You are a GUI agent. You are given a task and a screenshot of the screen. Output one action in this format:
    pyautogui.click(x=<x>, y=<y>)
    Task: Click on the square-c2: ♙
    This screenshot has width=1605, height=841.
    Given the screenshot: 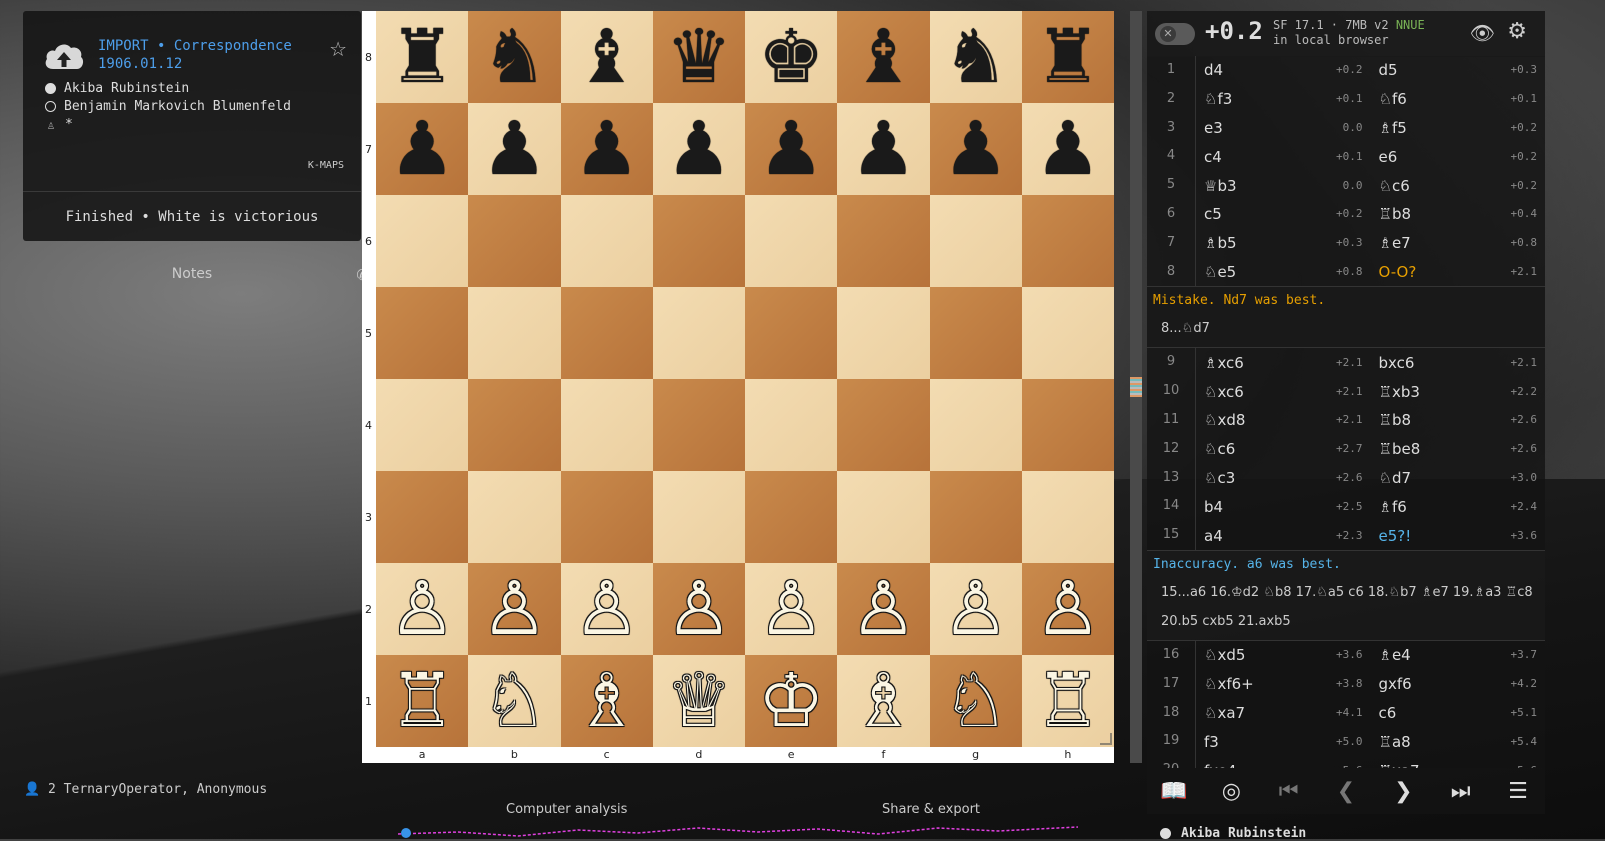 What is the action you would take?
    pyautogui.click(x=606, y=609)
    